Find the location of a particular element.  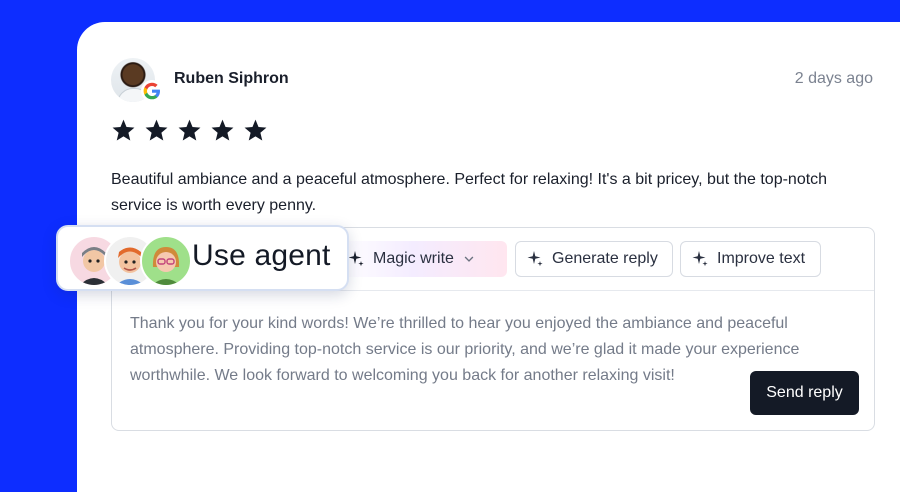

improve-text-button: Improve text is located at coordinates (750, 259).